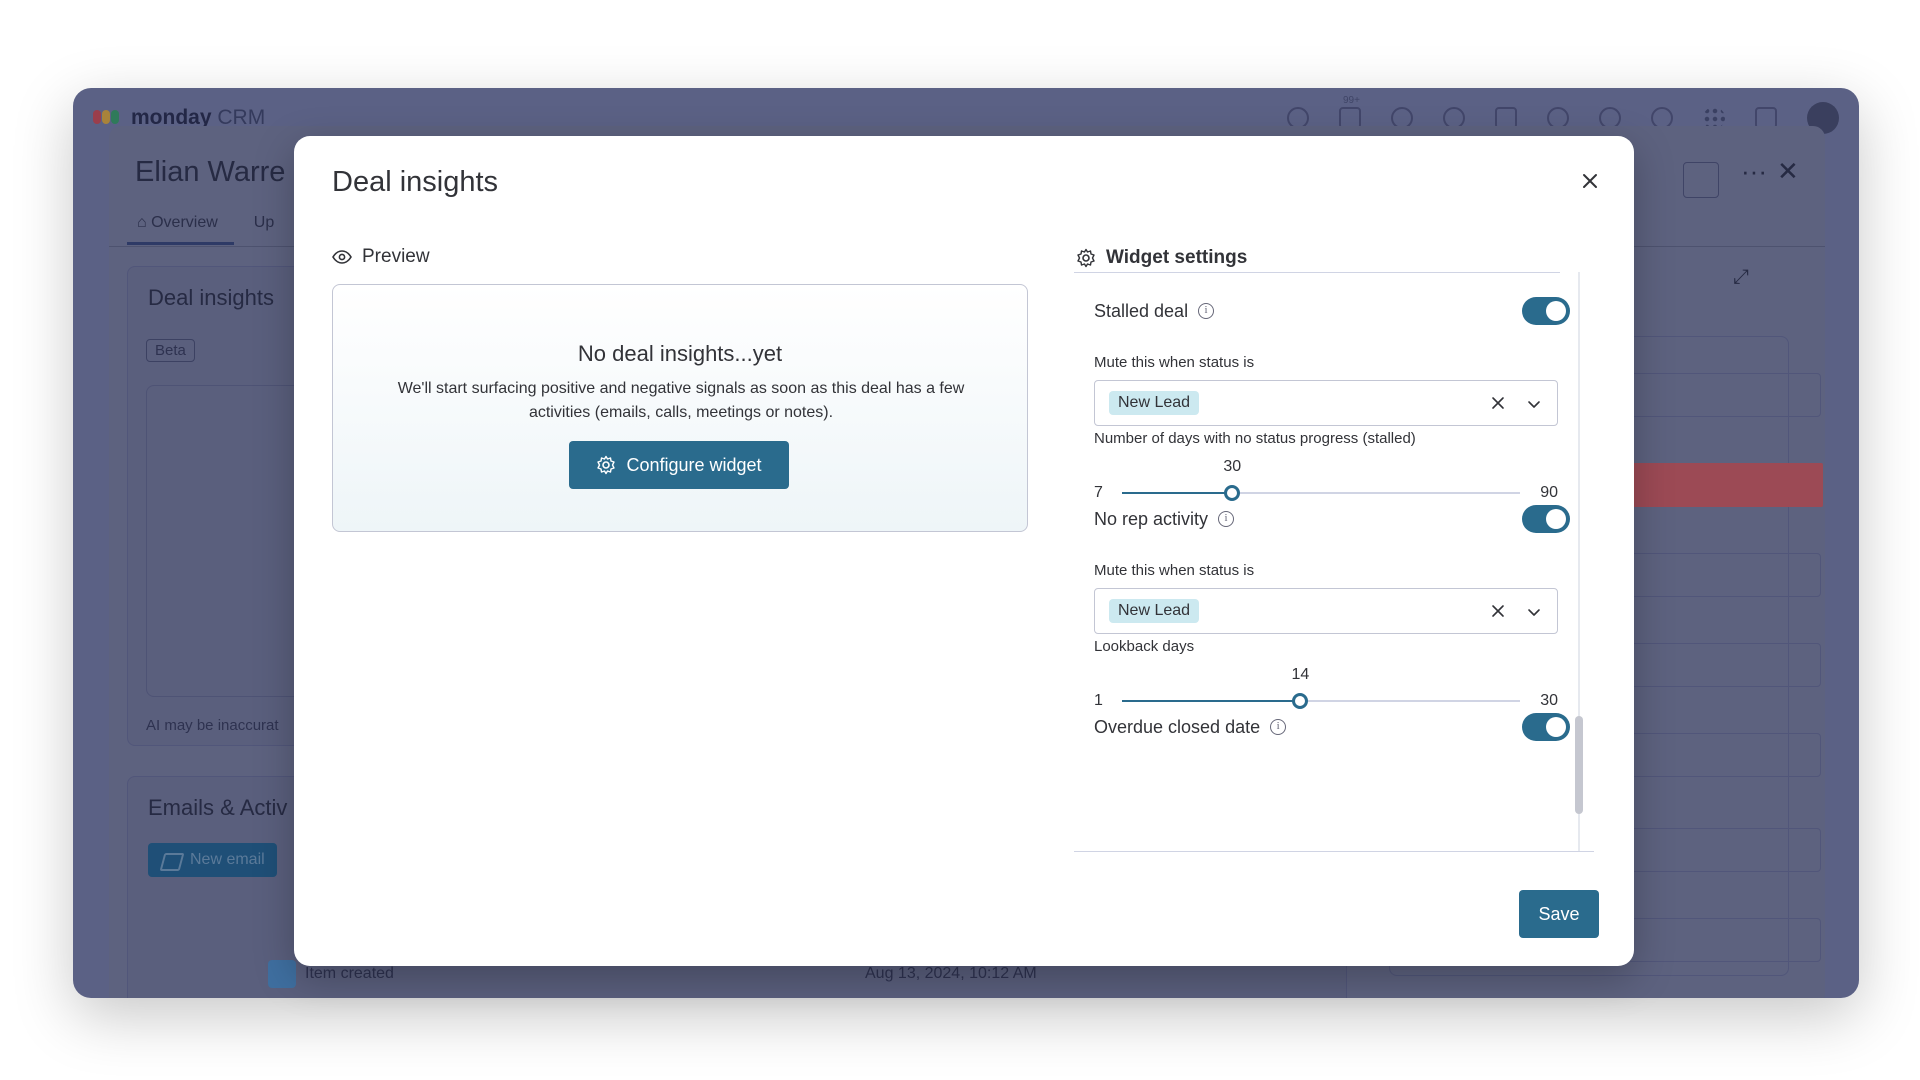  Describe the element at coordinates (1326, 611) in the screenshot. I see `no-rep-mute-status-select: New Lead` at that location.